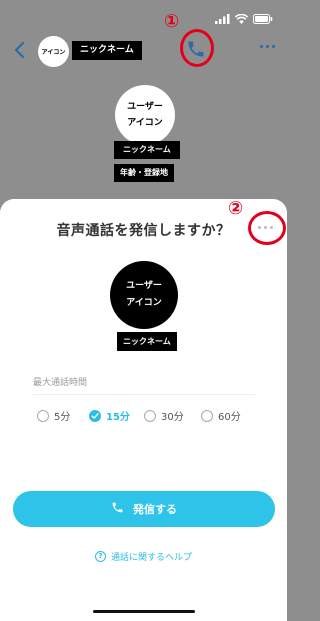 Image resolution: width=320 pixels, height=621 pixels. I want to click on annotation-marker-1: ①, so click(172, 21).